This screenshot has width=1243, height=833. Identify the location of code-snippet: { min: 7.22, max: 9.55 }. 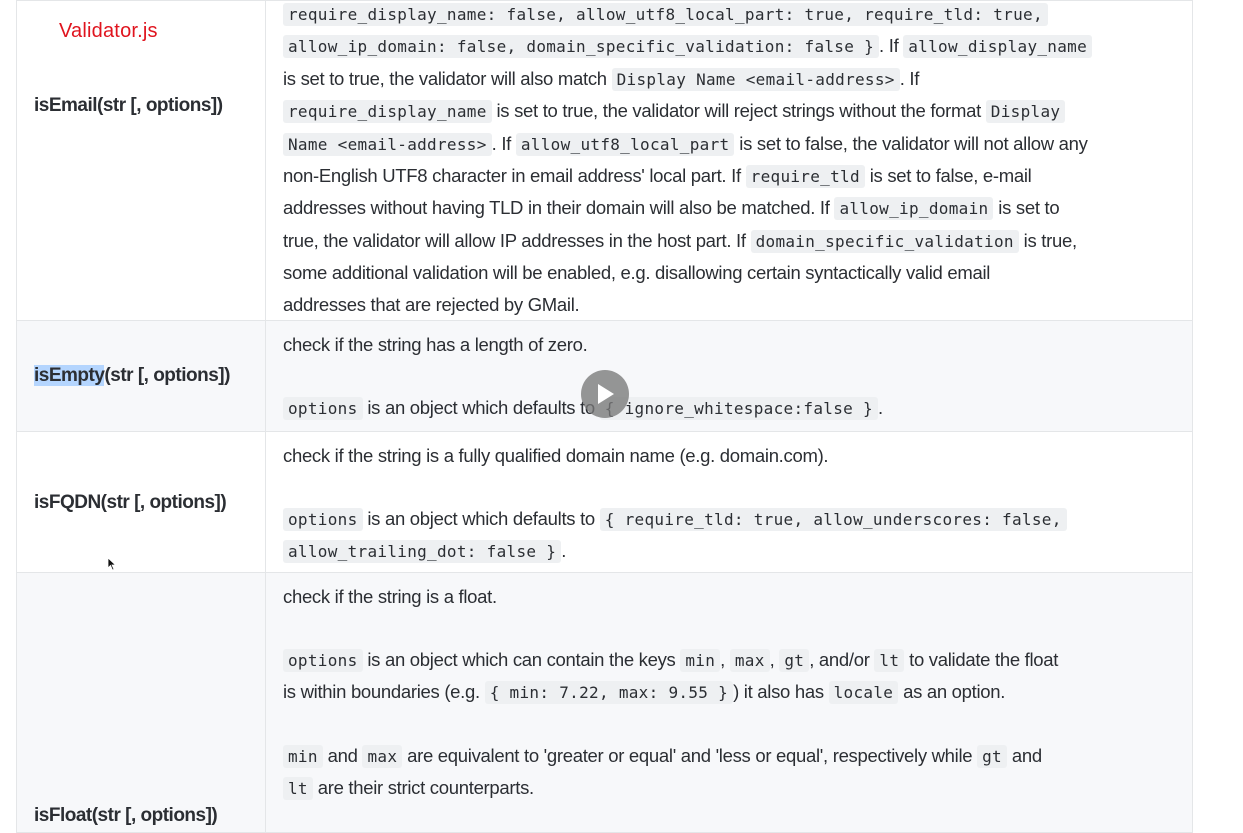
(609, 693).